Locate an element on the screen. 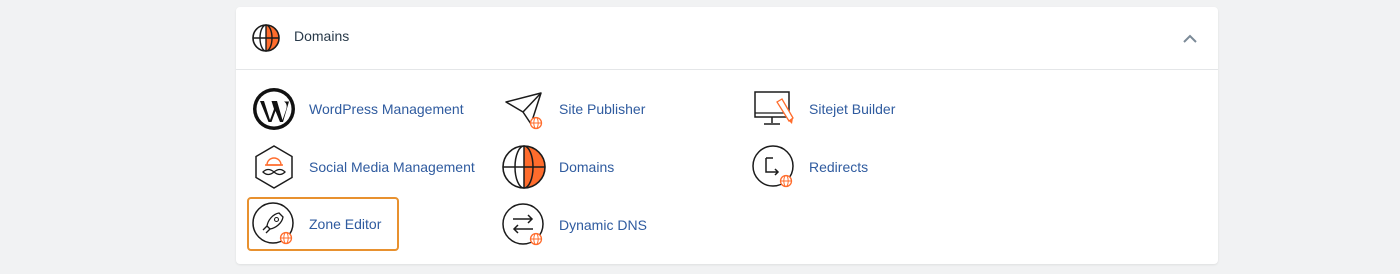 Image resolution: width=1400 pixels, height=274 pixels. site-publisher-link: Site Publisher is located at coordinates (611, 109).